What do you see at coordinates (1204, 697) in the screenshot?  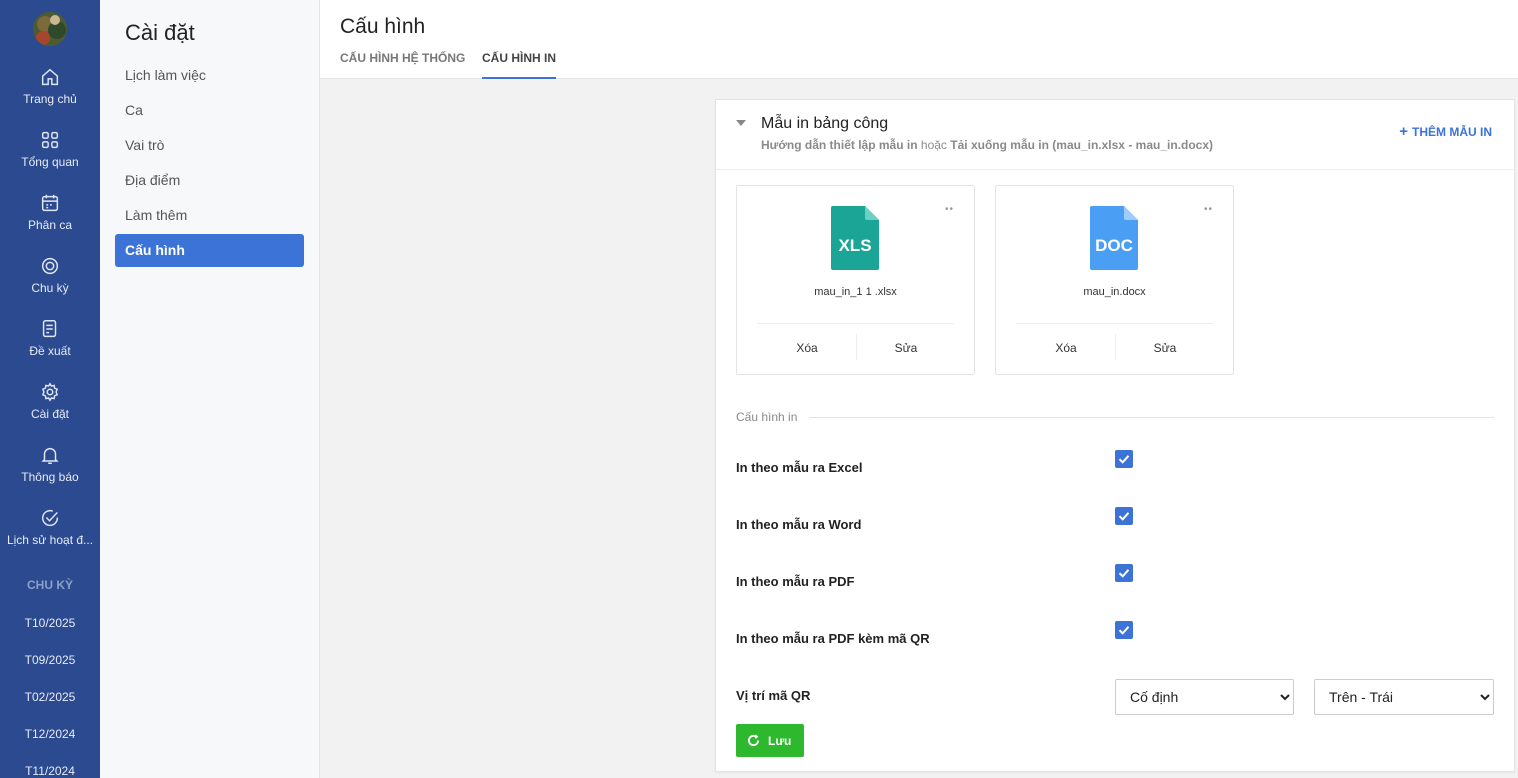 I see `qr-mode-select: Cố định` at bounding box center [1204, 697].